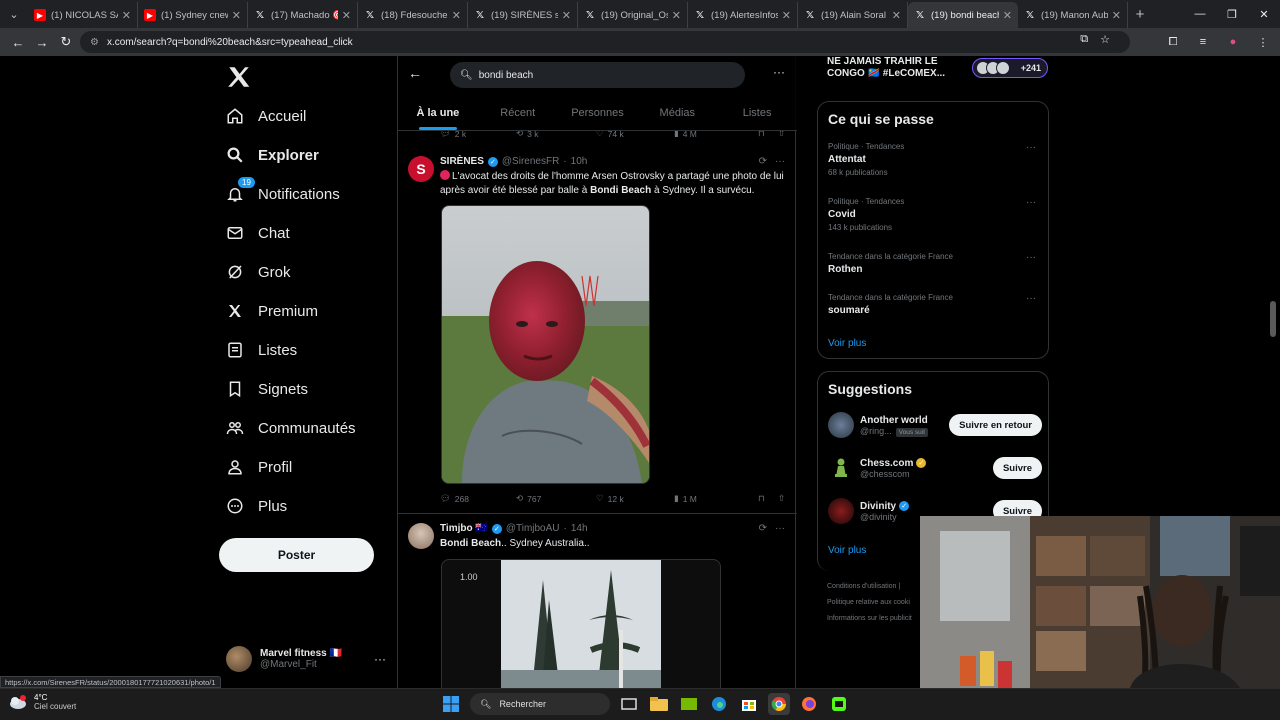 Image resolution: width=1280 pixels, height=720 pixels. Describe the element at coordinates (781, 498) in the screenshot. I see `share-icon: ⇧` at that location.